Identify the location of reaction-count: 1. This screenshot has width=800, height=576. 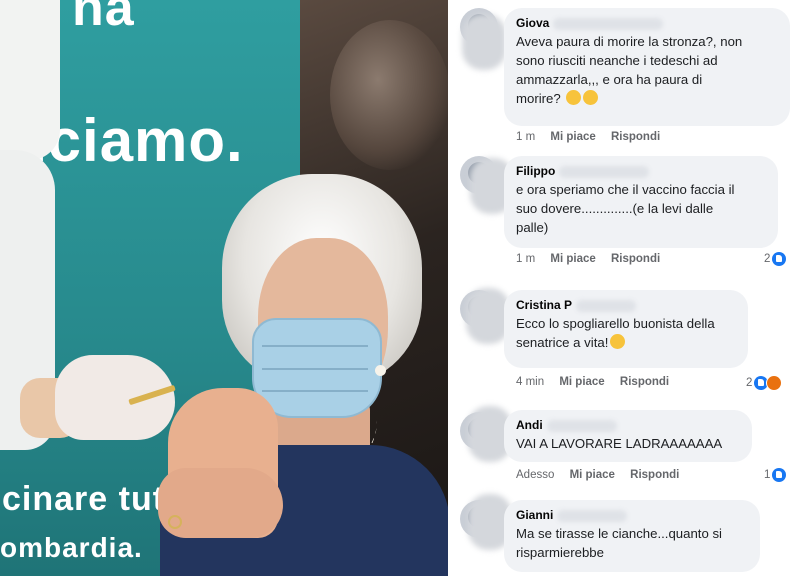
(767, 475).